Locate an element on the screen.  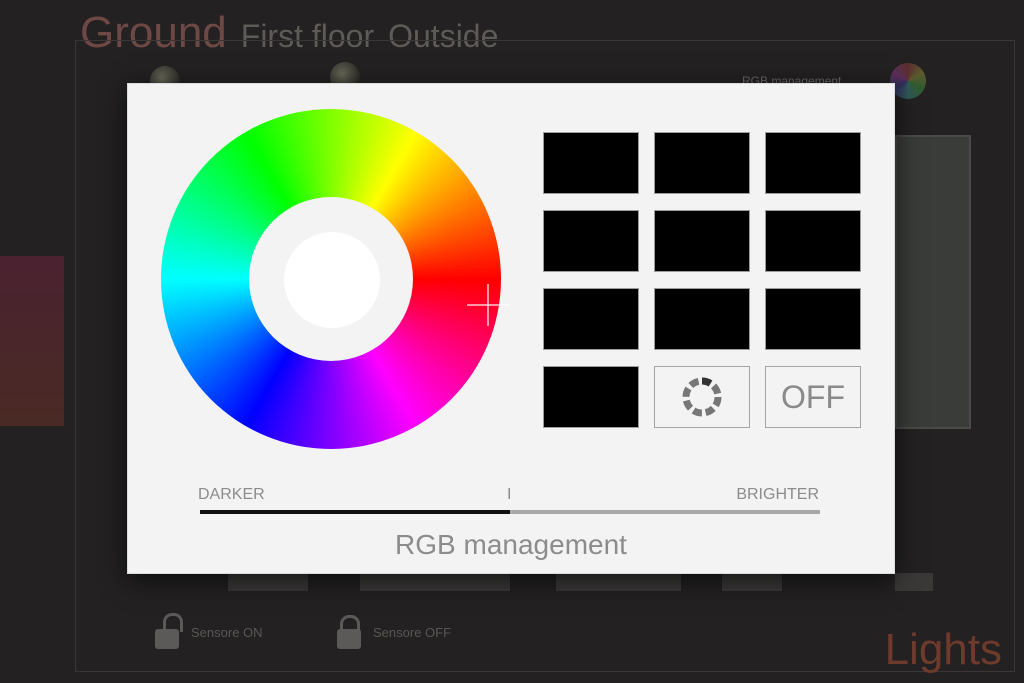
crosshair-icon is located at coordinates (488, 305).